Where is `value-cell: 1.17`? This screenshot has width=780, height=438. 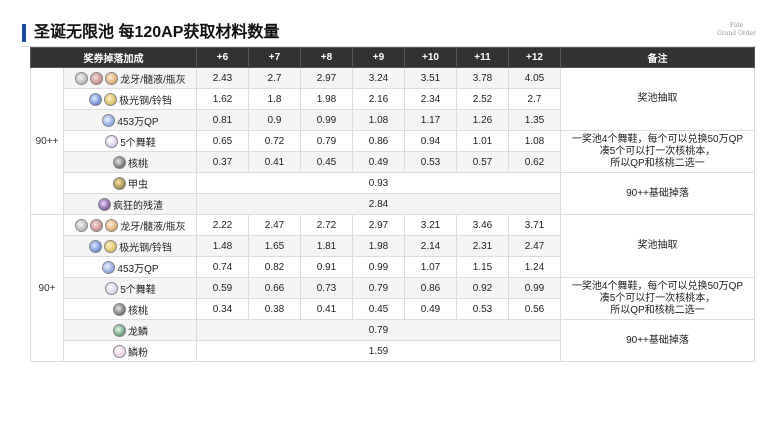 value-cell: 1.17 is located at coordinates (430, 120).